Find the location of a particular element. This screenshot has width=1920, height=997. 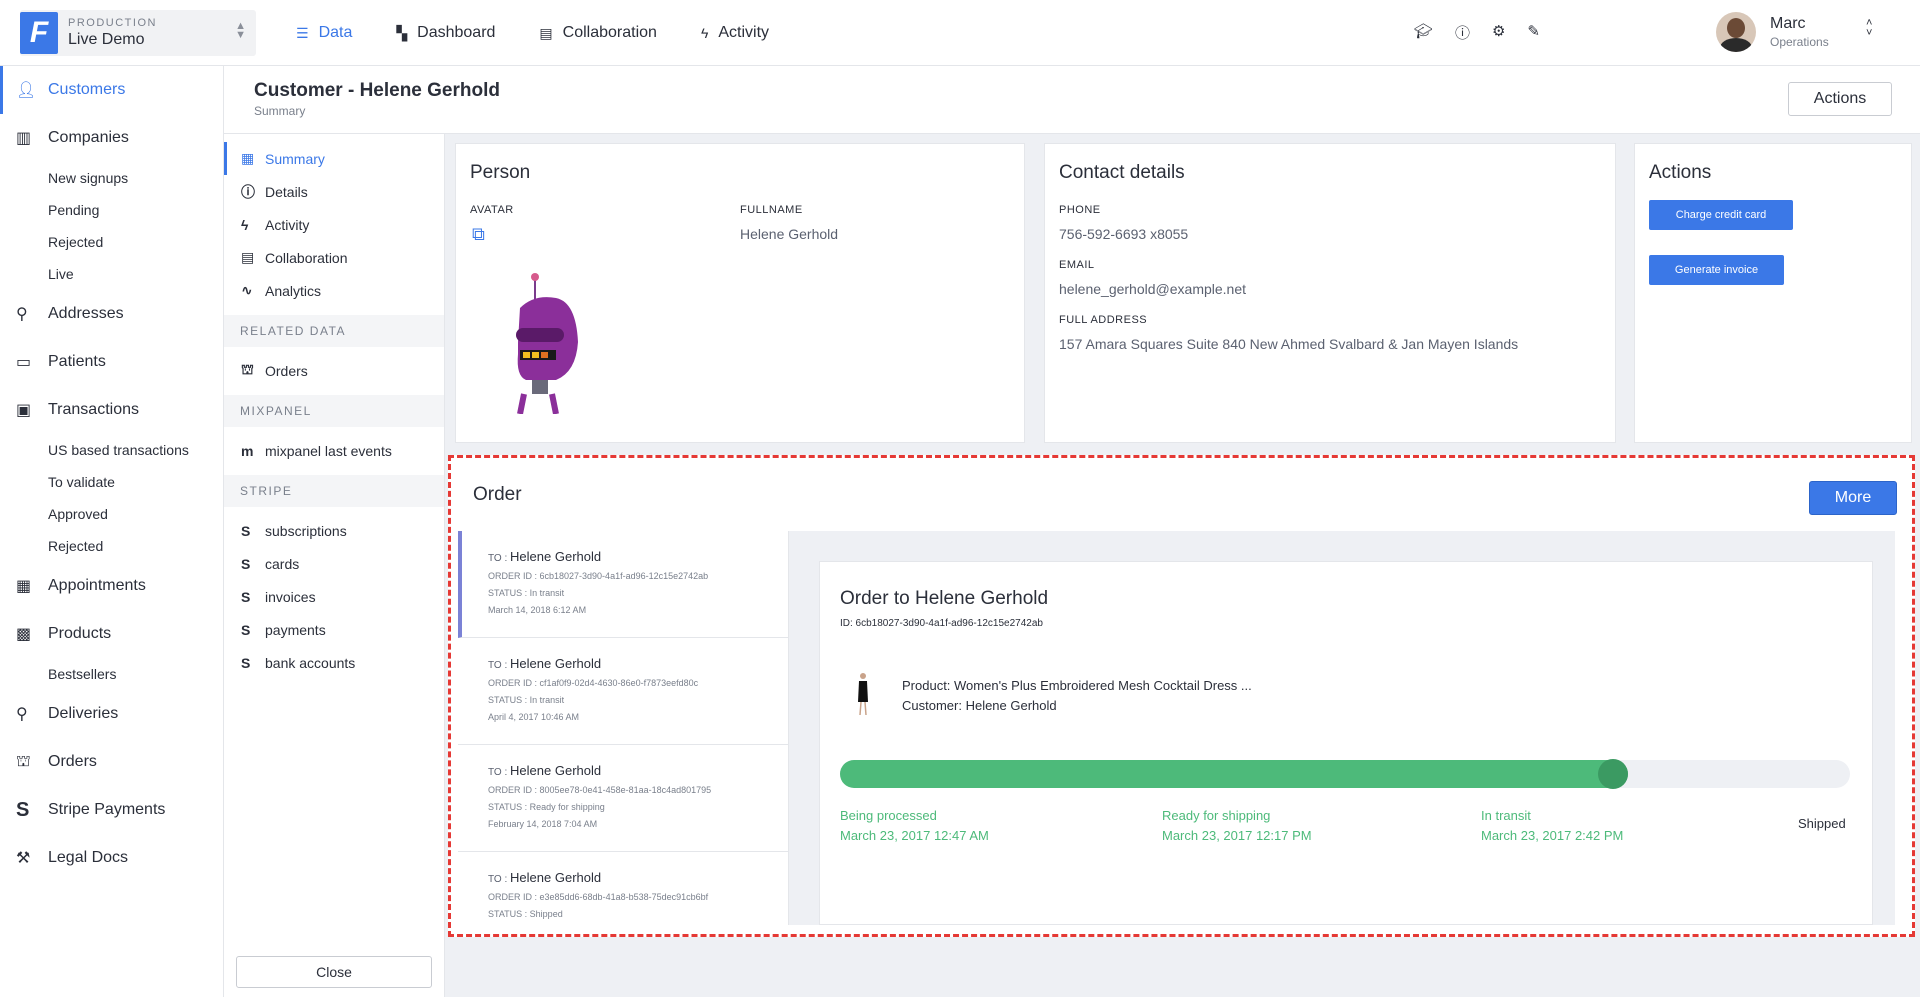

subnav-activity-label: Activity is located at coordinates (287, 224).